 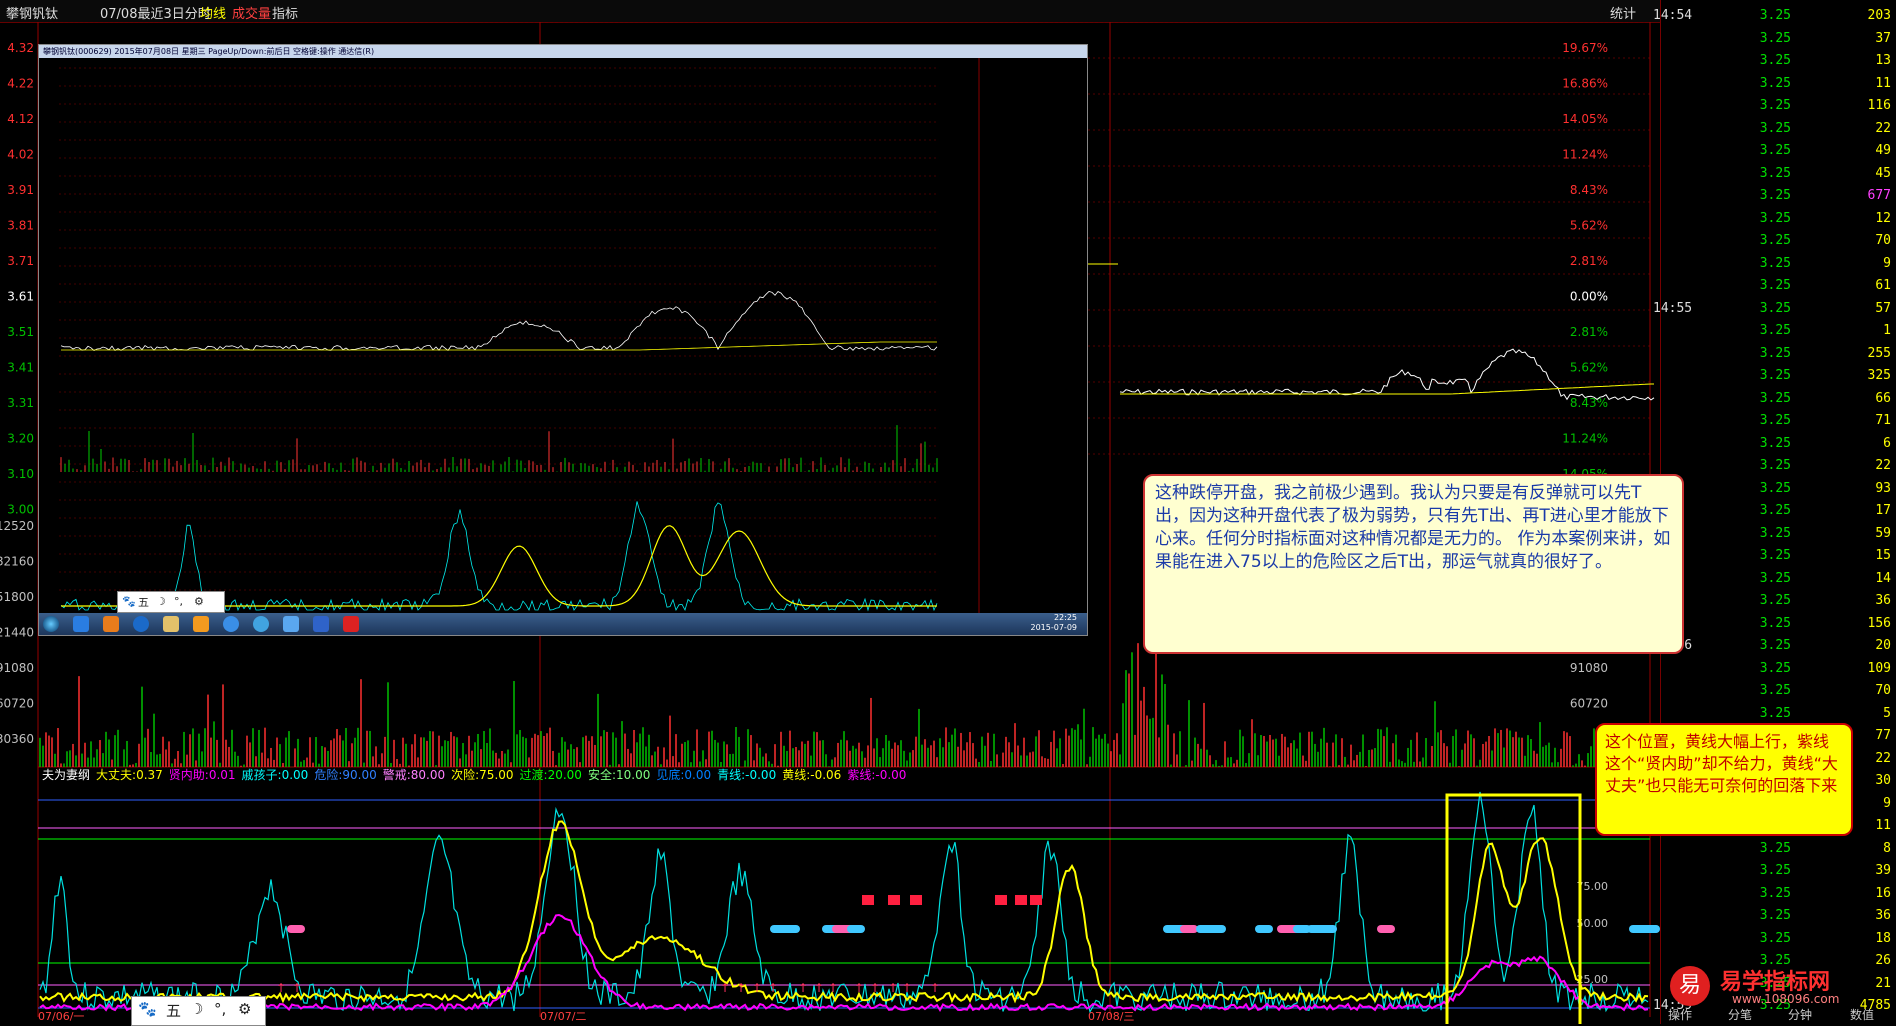 I want to click on signal-flag, so click(x=894, y=900).